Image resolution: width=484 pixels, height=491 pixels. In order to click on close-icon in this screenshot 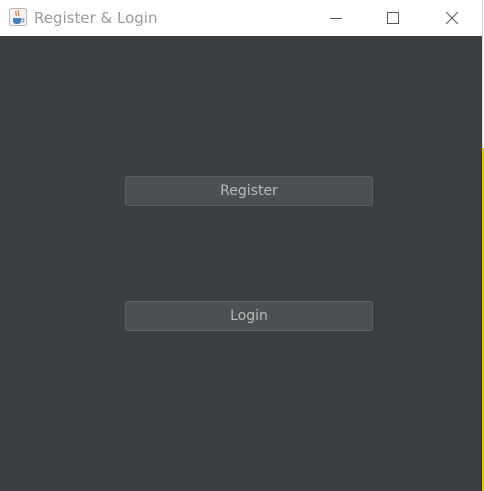, I will do `click(452, 18)`.